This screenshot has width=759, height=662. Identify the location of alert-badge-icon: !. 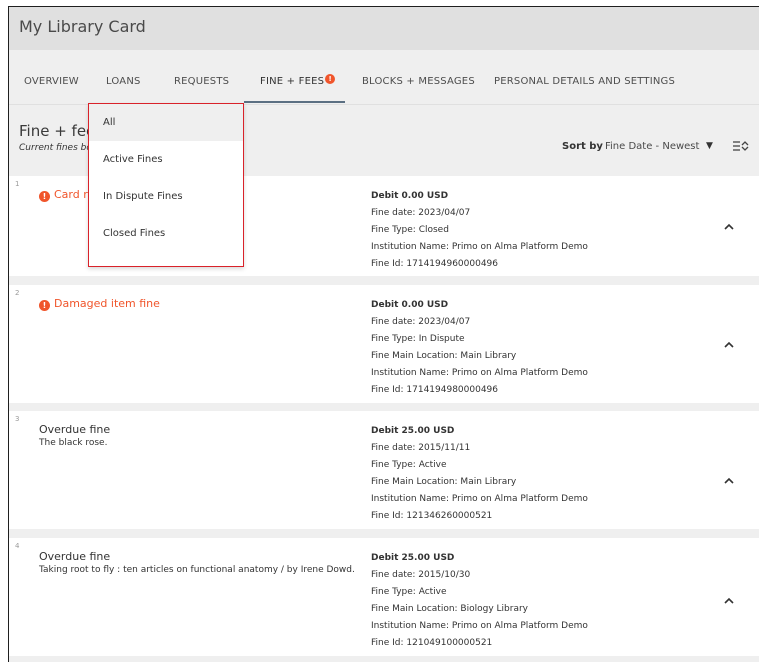
(330, 79).